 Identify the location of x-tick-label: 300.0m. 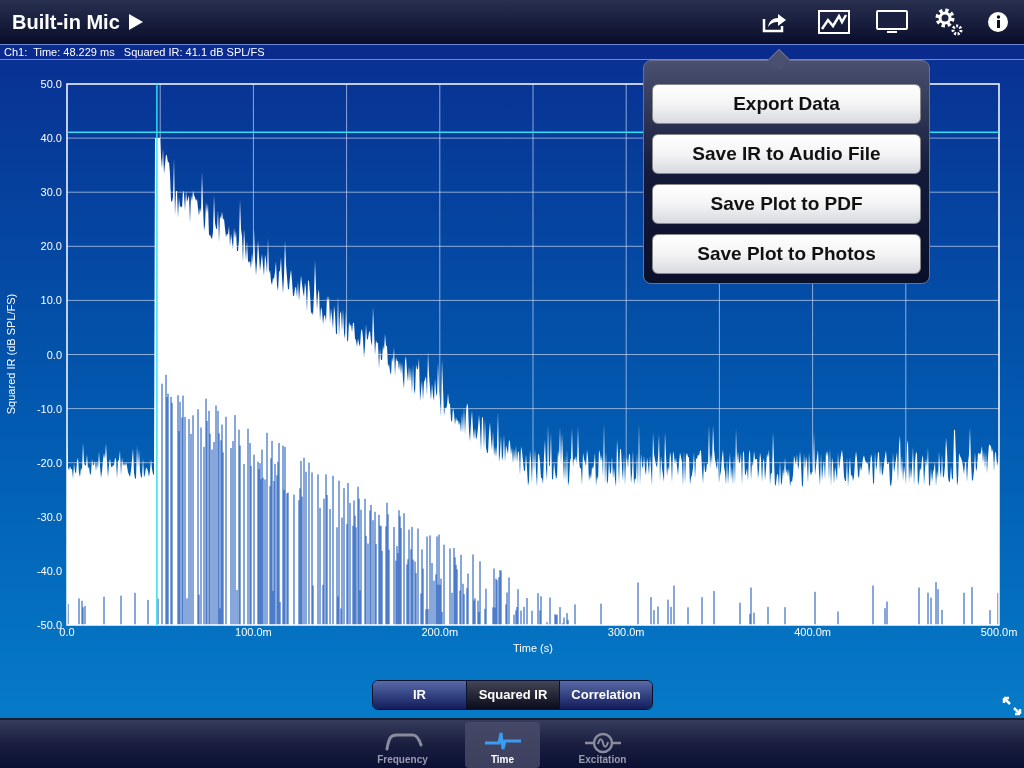
(626, 632).